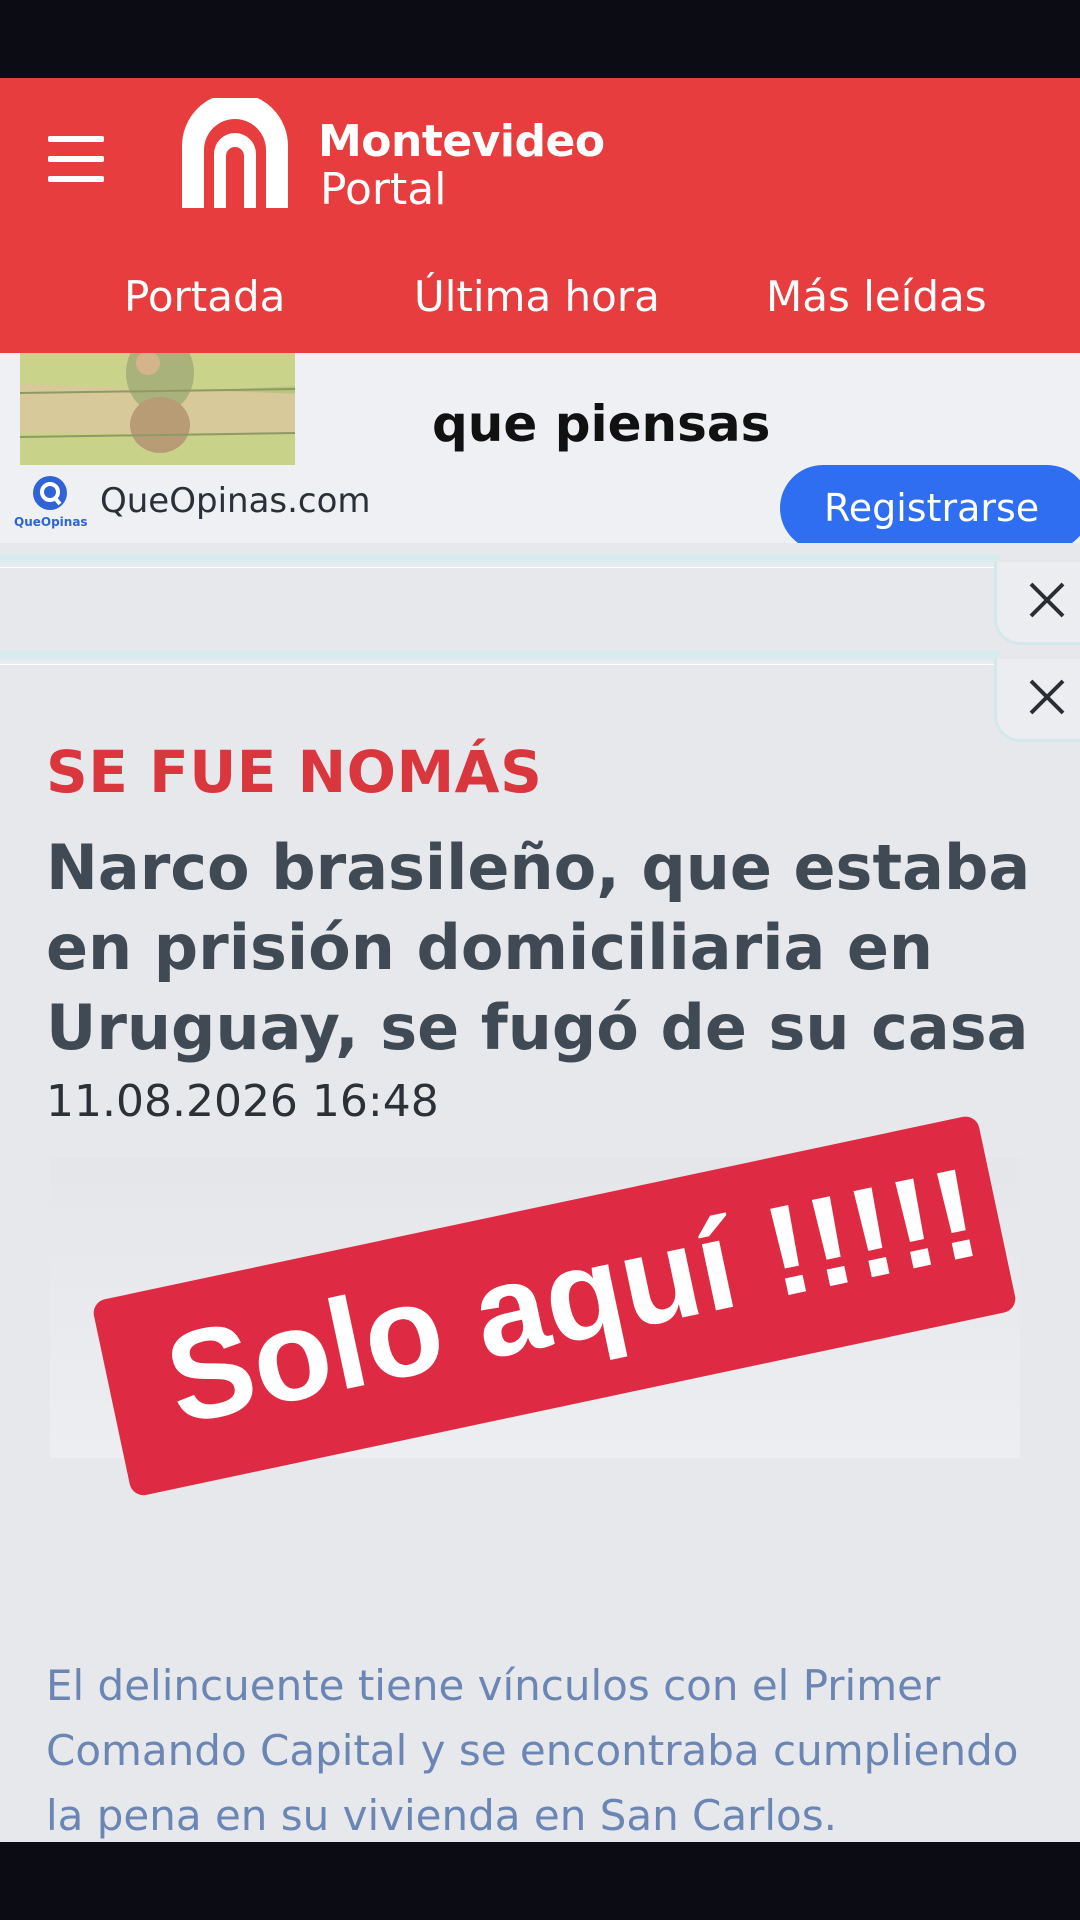 The height and width of the screenshot is (1920, 1080). Describe the element at coordinates (461, 141) in the screenshot. I see `brand-name-line1: Montevideo` at that location.